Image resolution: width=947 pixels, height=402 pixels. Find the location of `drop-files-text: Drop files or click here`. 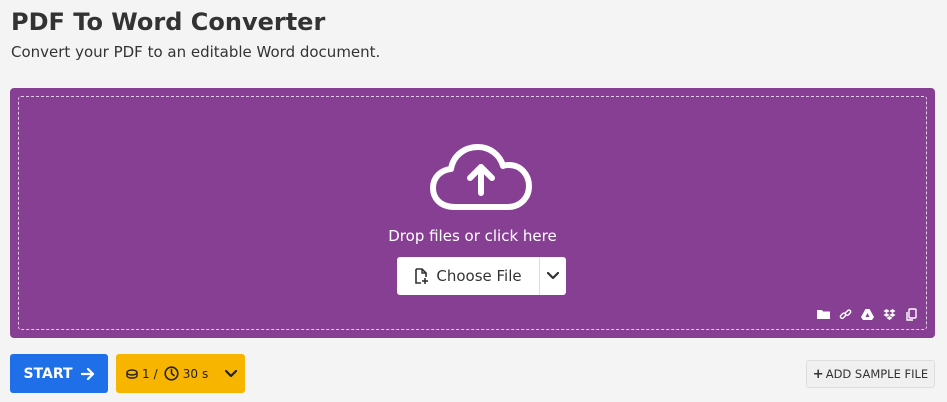

drop-files-text: Drop files or click here is located at coordinates (472, 236).